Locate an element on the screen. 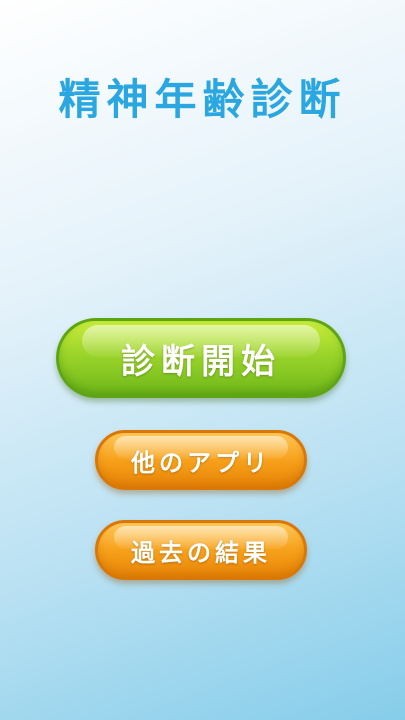 This screenshot has height=720, width=405. other-apps-button: 他のアプリ is located at coordinates (201, 460).